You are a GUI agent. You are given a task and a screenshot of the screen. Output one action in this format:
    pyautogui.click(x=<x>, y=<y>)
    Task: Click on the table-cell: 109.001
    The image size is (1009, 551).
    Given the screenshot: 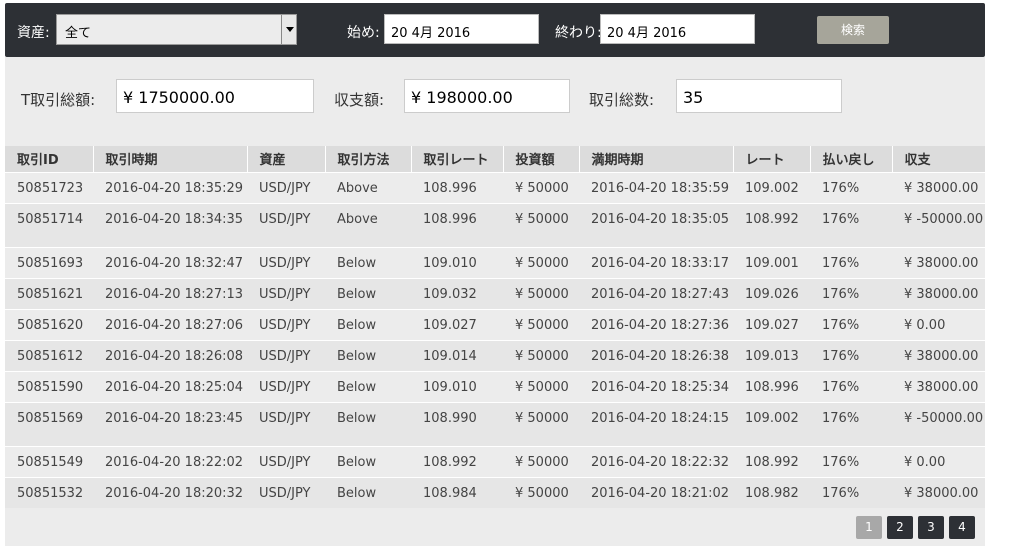 What is the action you would take?
    pyautogui.click(x=771, y=262)
    